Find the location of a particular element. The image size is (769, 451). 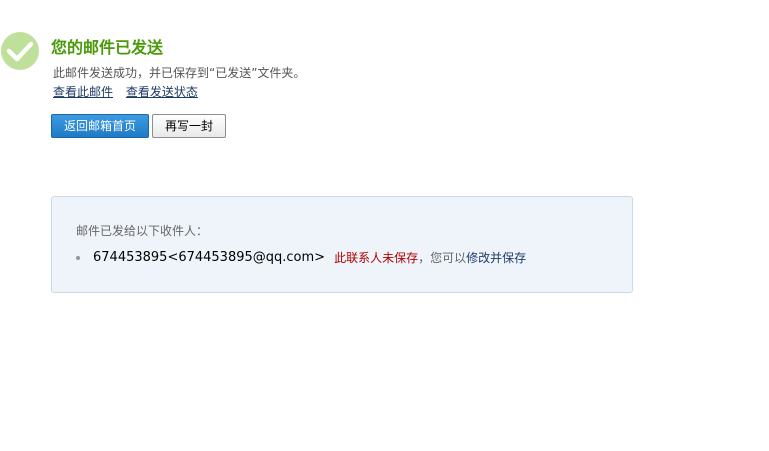

save-hint-text: ，您可以 is located at coordinates (442, 258).